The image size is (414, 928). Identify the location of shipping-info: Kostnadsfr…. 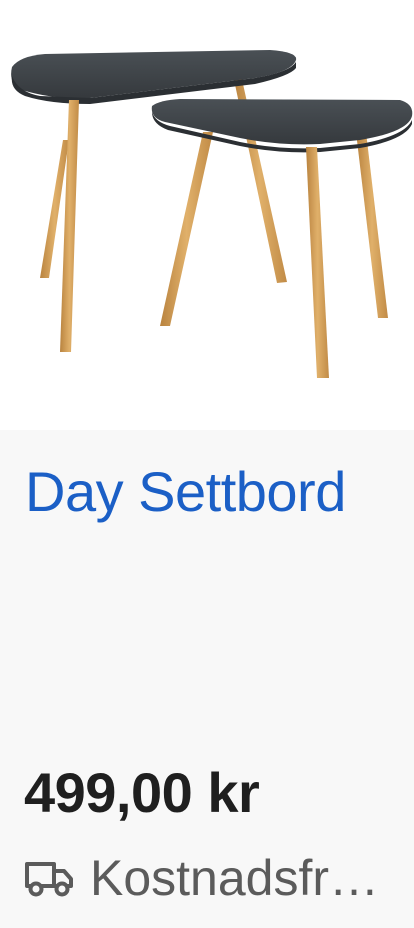
(214, 878).